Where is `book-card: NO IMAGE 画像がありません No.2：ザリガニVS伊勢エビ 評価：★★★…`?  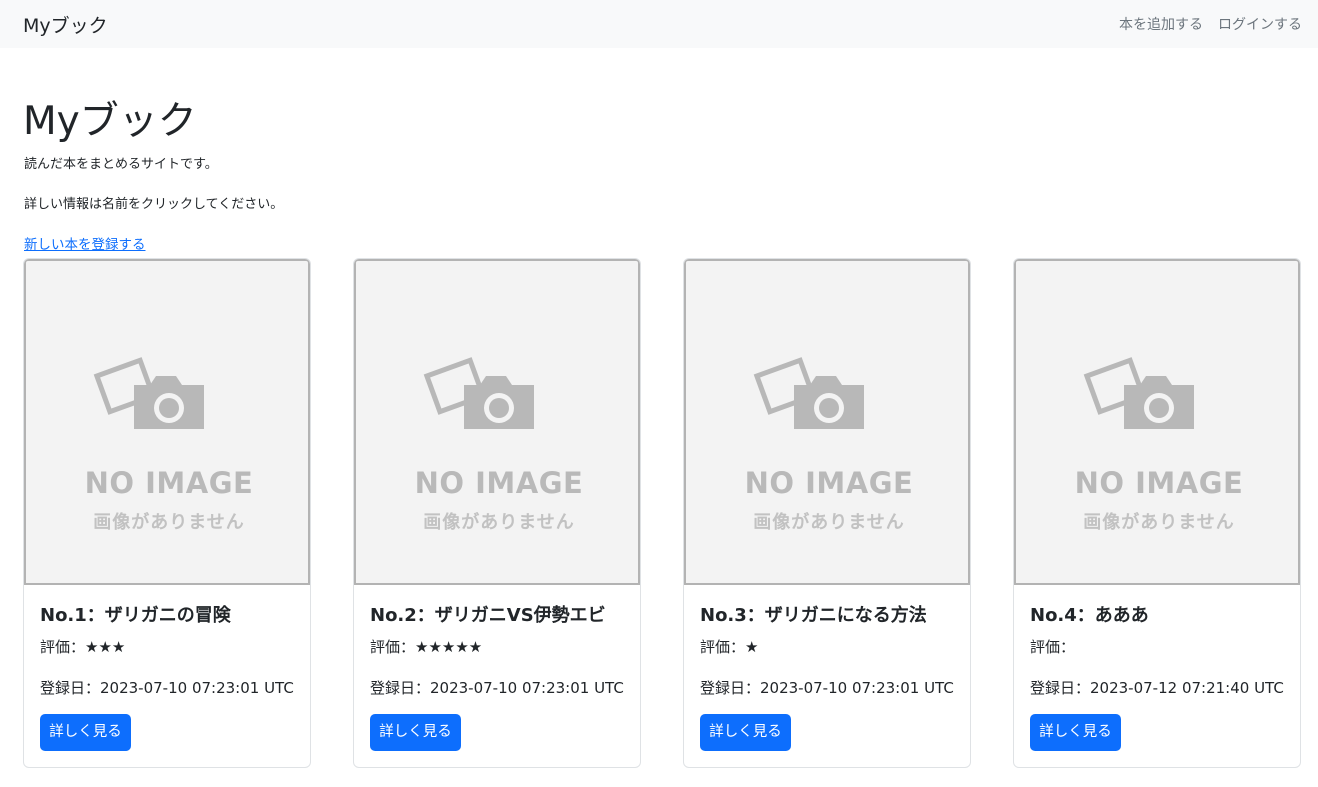 book-card: NO IMAGE 画像がありません No.2：ザリガニVS伊勢エビ 評価：★★★… is located at coordinates (497, 513).